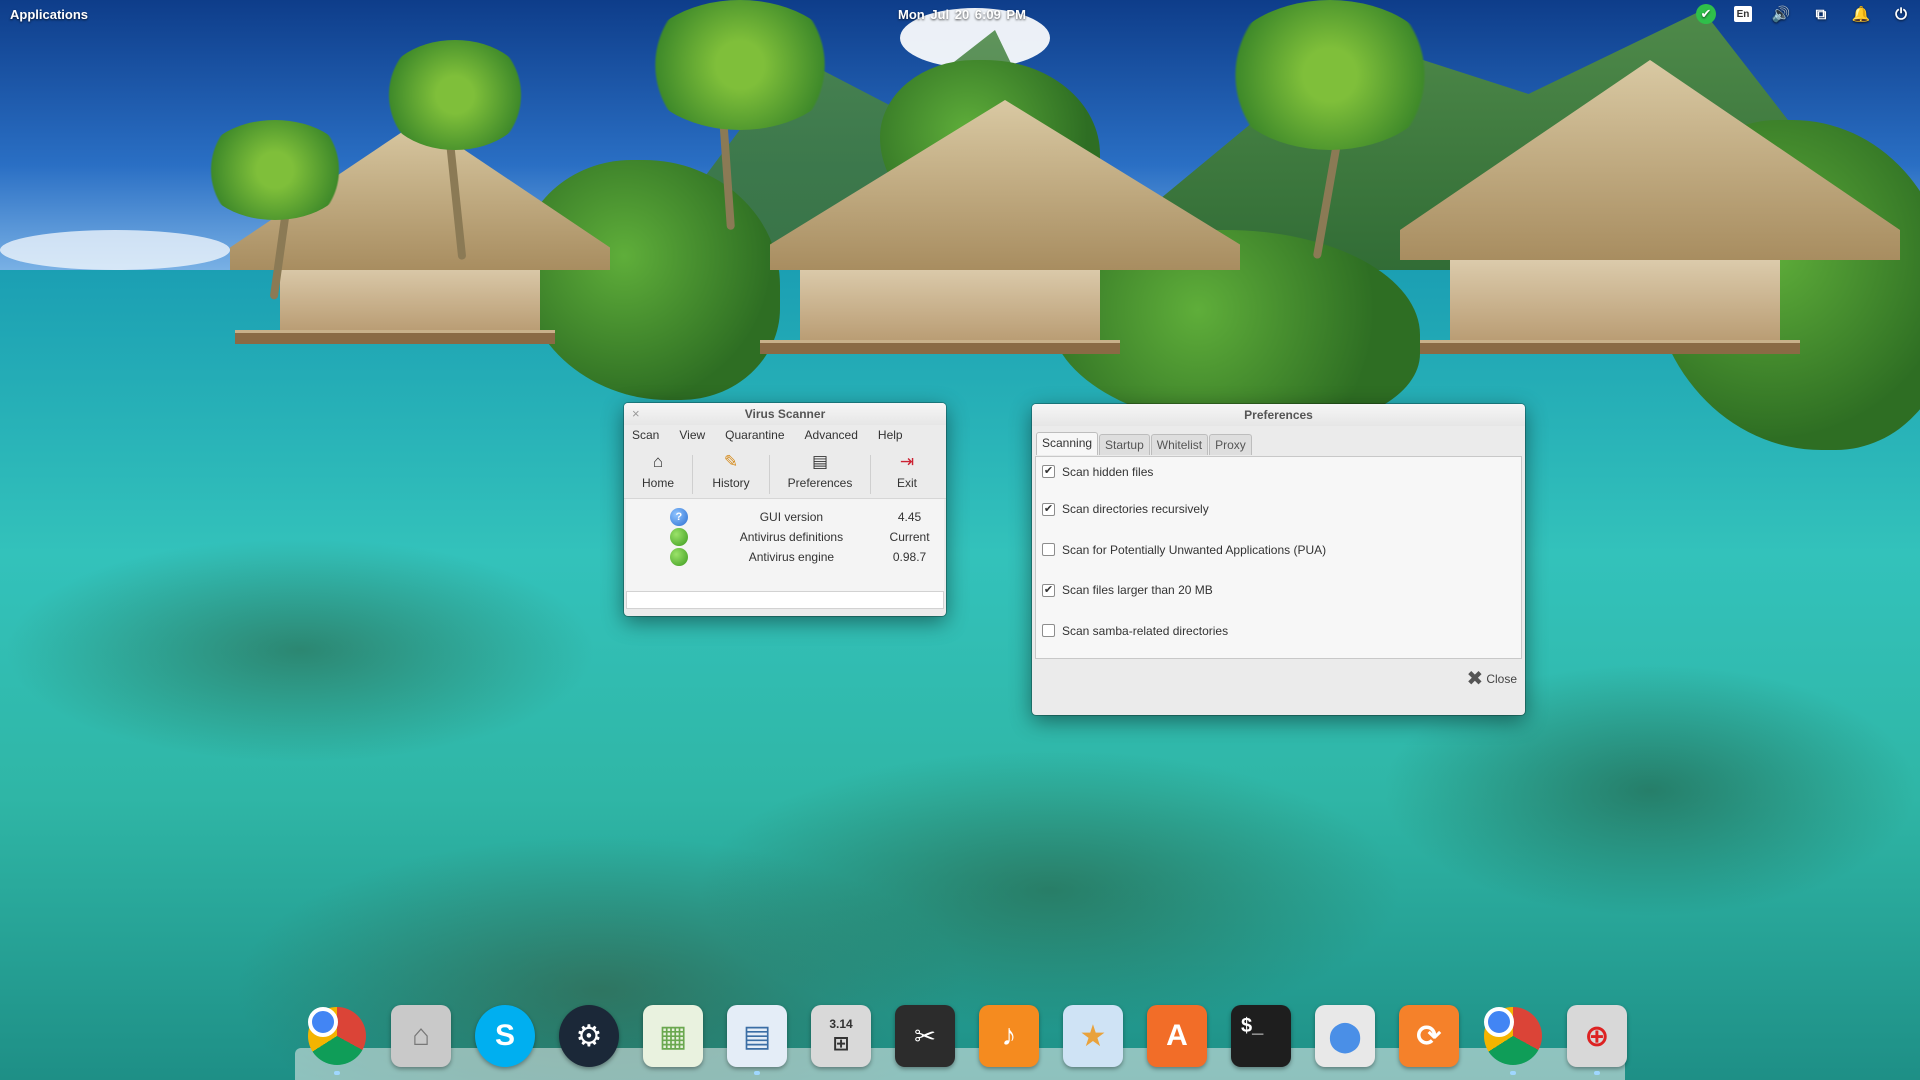 This screenshot has height=1080, width=1920. I want to click on status-label: Antivirus definitions, so click(791, 537).